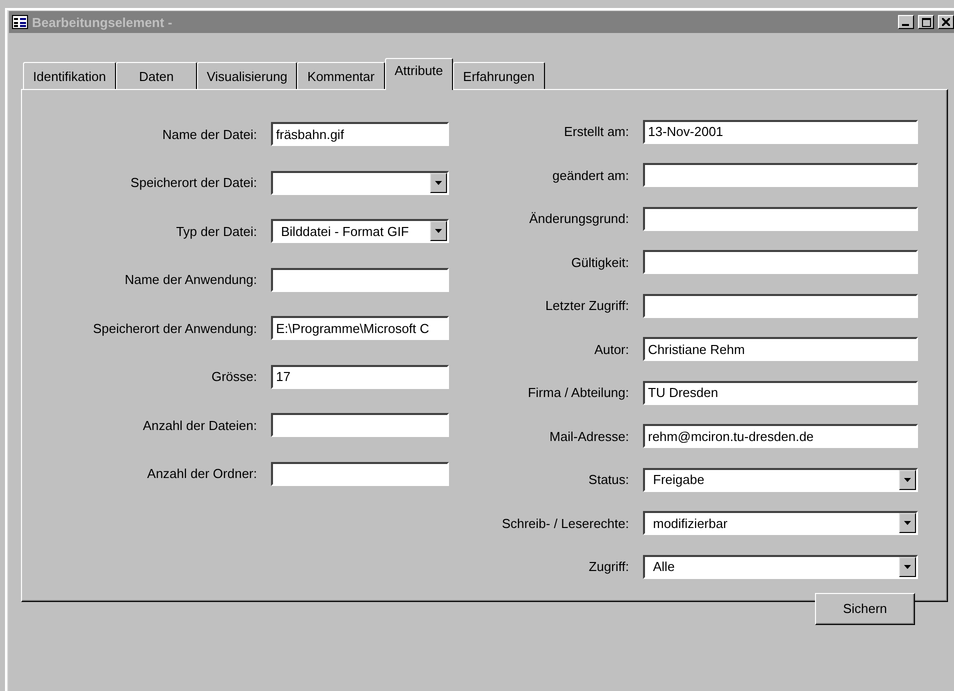  I want to click on dropdown-field: Bilddatei - Format GIF, so click(360, 231).